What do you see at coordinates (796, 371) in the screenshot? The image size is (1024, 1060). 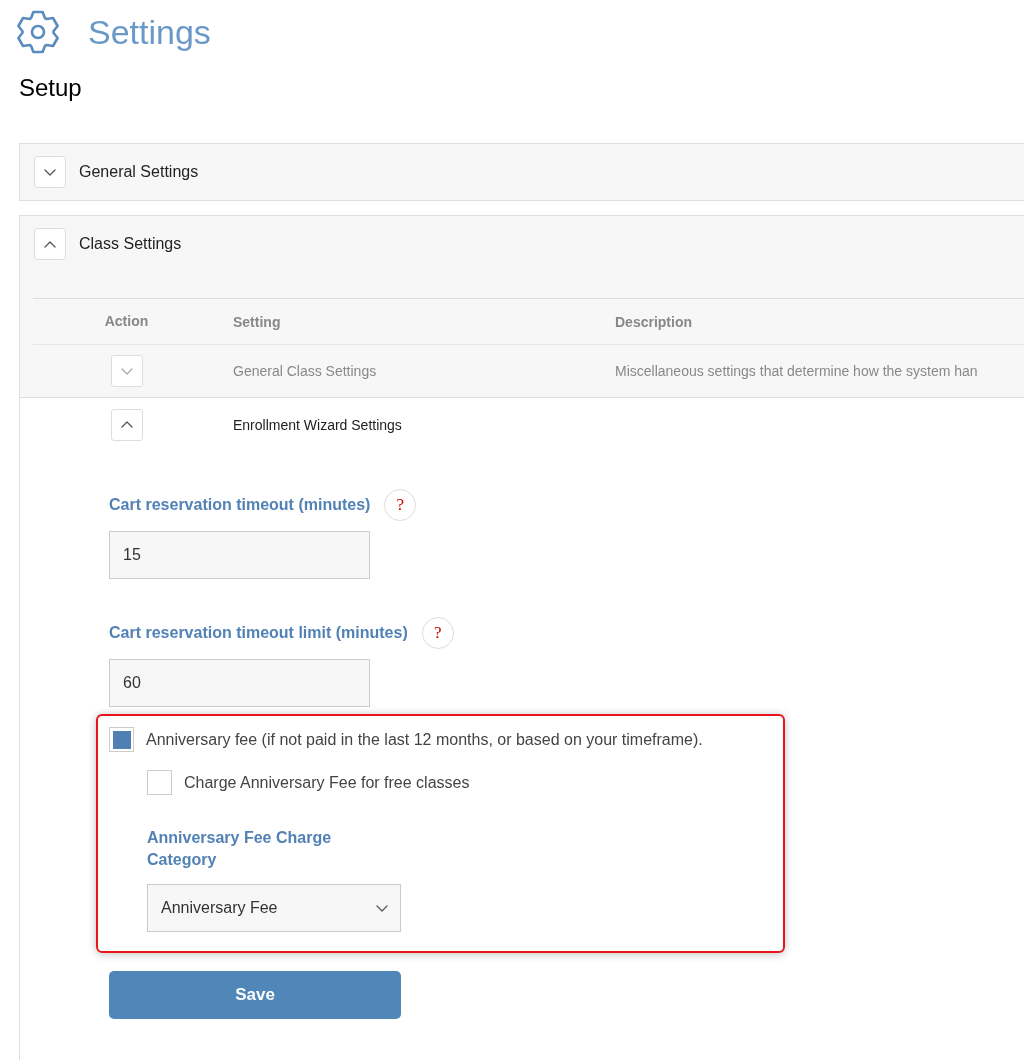 I see `setting-description: Miscellaneous settings that determine how the system han` at bounding box center [796, 371].